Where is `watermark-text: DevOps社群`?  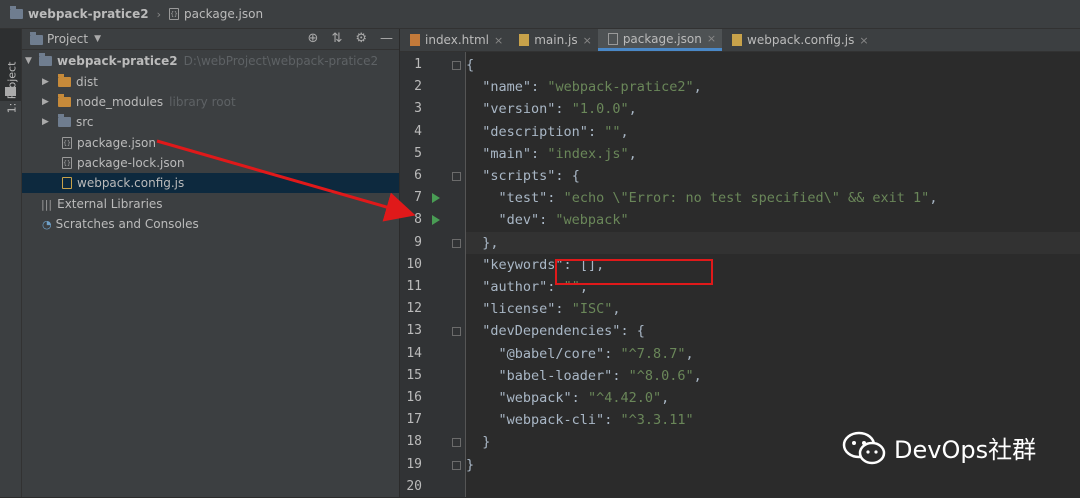 watermark-text: DevOps社群 is located at coordinates (965, 450).